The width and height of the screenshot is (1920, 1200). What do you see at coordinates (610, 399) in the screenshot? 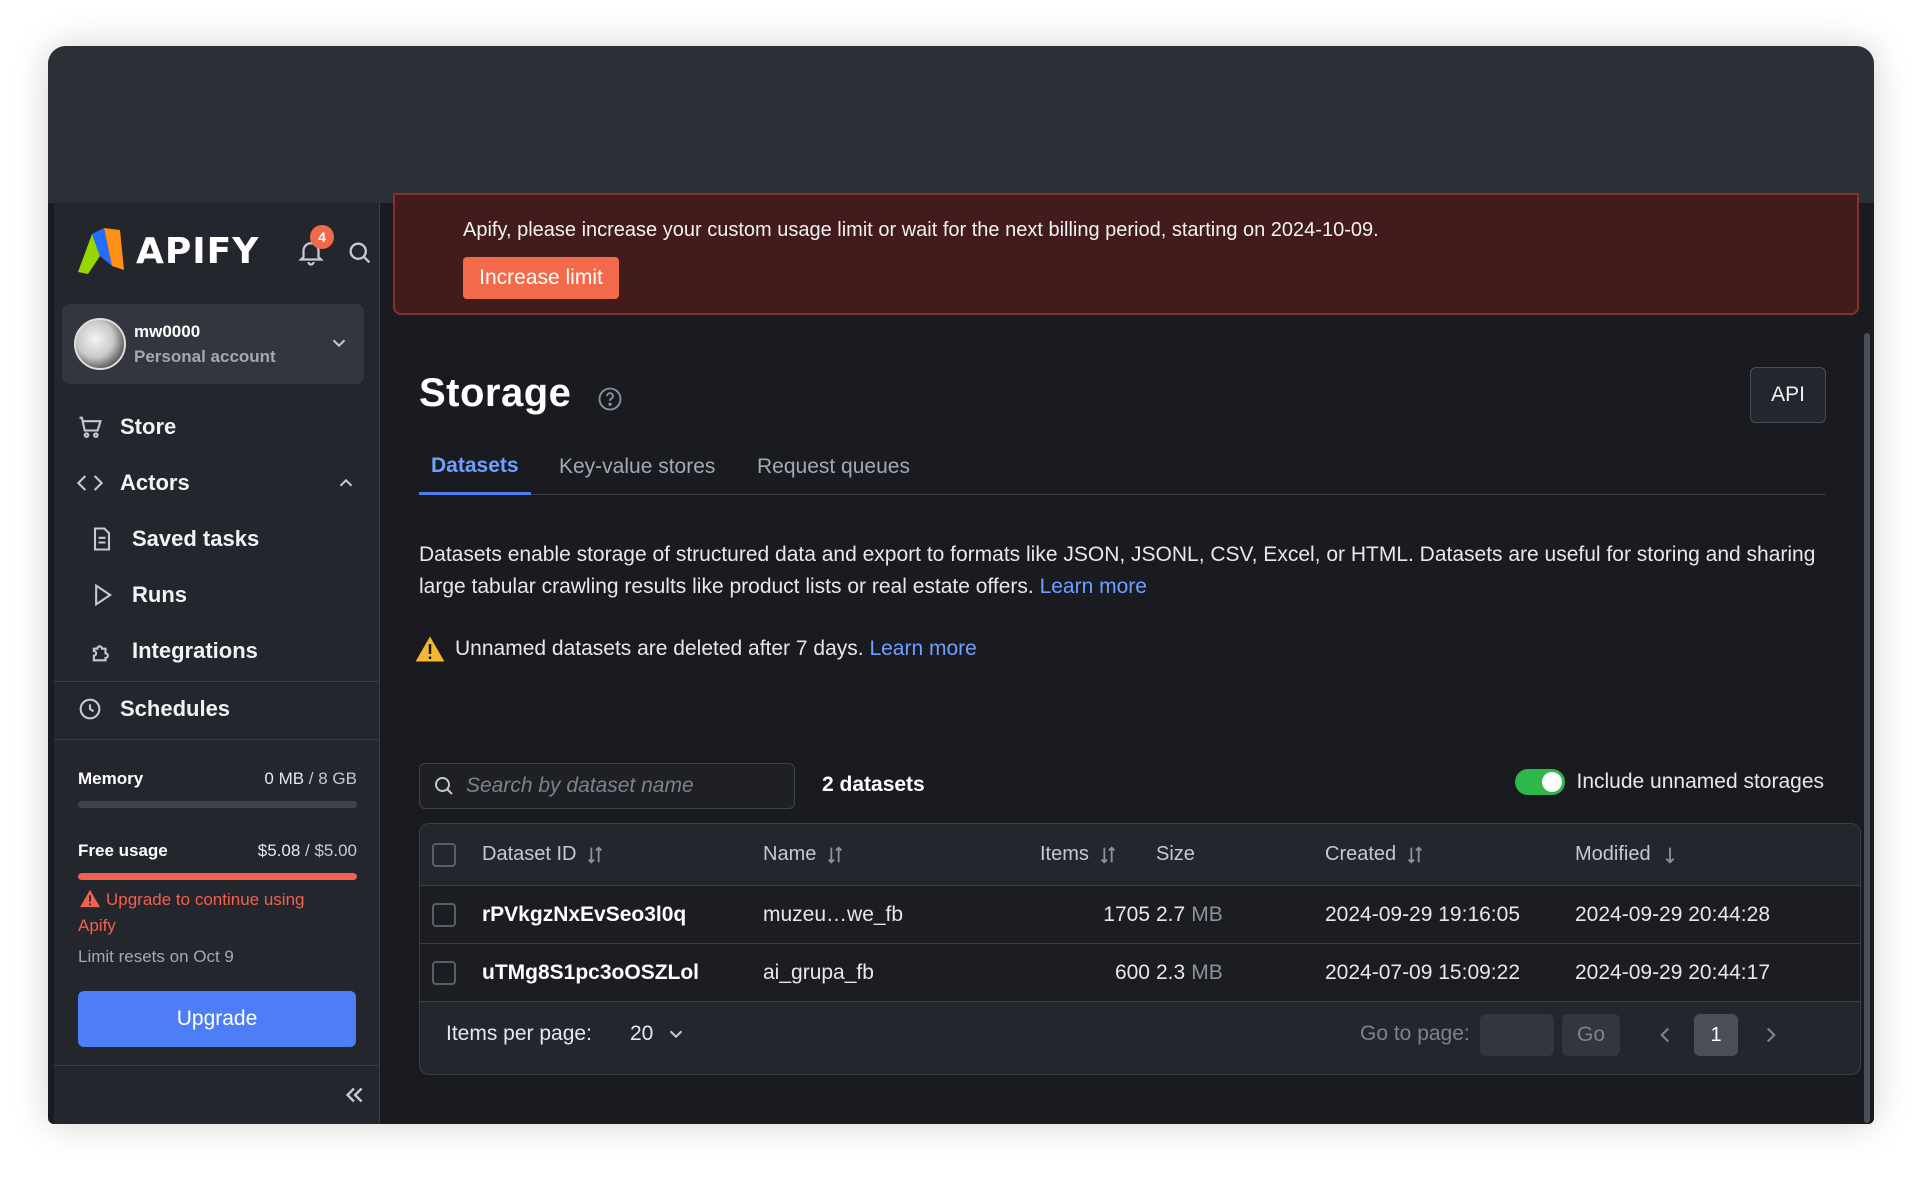
I see `help-icon` at bounding box center [610, 399].